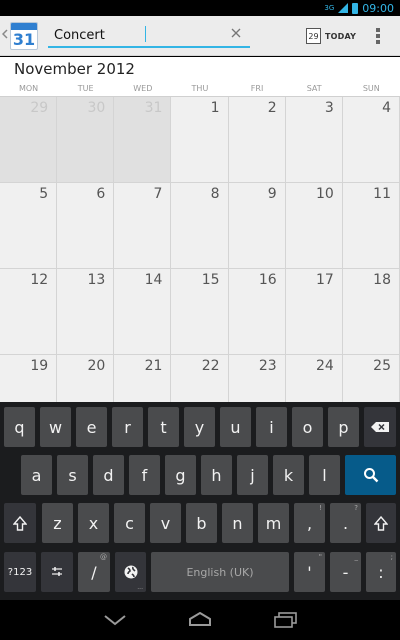 The image size is (400, 640). Describe the element at coordinates (86, 226) in the screenshot. I see `day-cell: 6` at that location.